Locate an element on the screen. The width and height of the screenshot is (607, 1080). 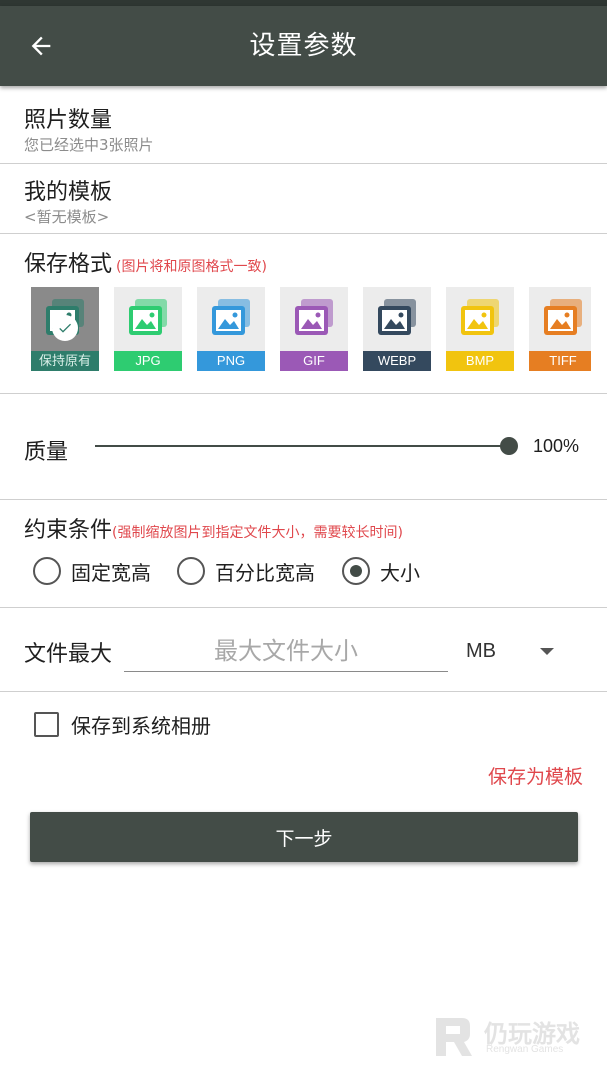
file-max-input is located at coordinates (286, 651).